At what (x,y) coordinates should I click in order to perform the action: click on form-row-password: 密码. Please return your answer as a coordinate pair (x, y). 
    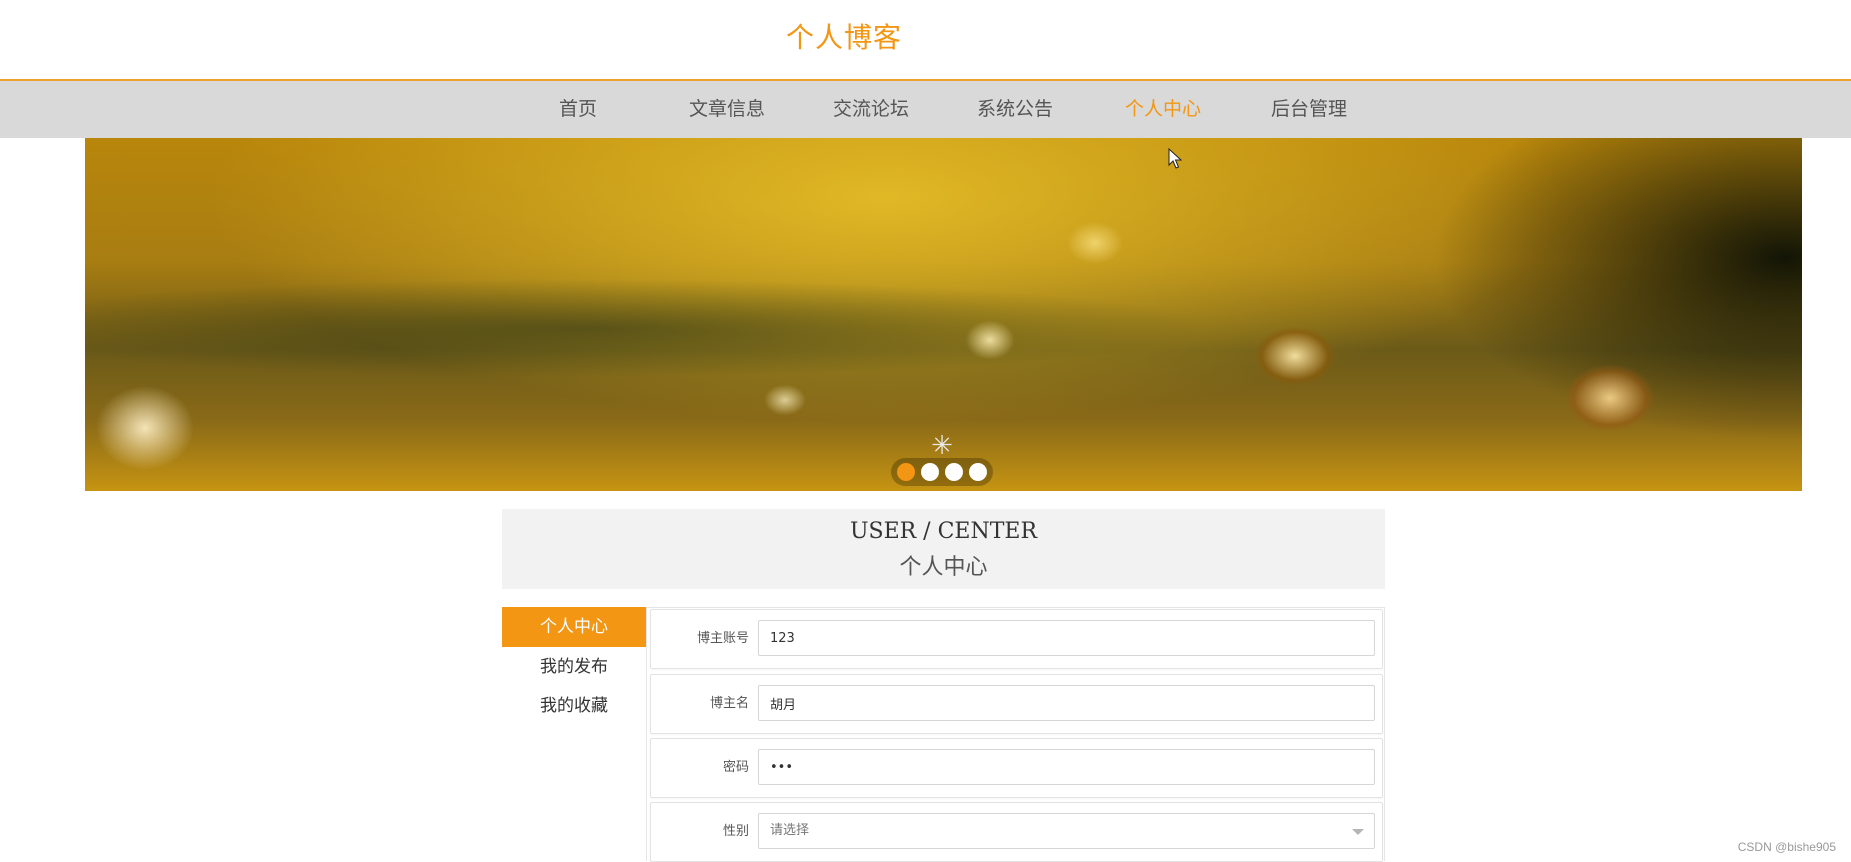
    Looking at the image, I should click on (1016, 768).